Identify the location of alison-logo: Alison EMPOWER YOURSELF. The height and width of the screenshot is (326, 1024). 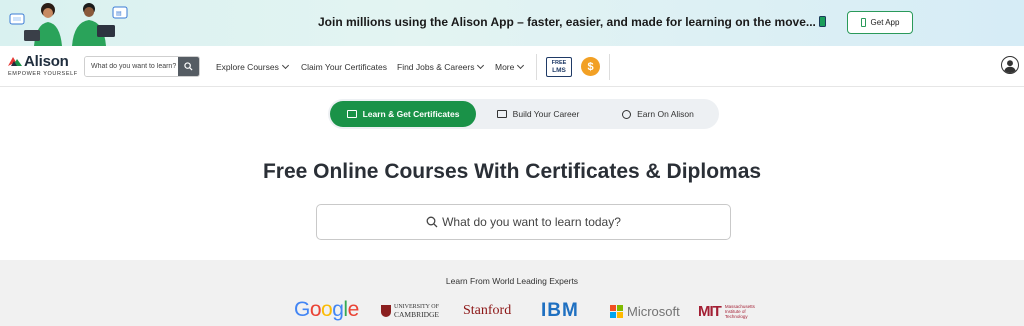
(42, 67).